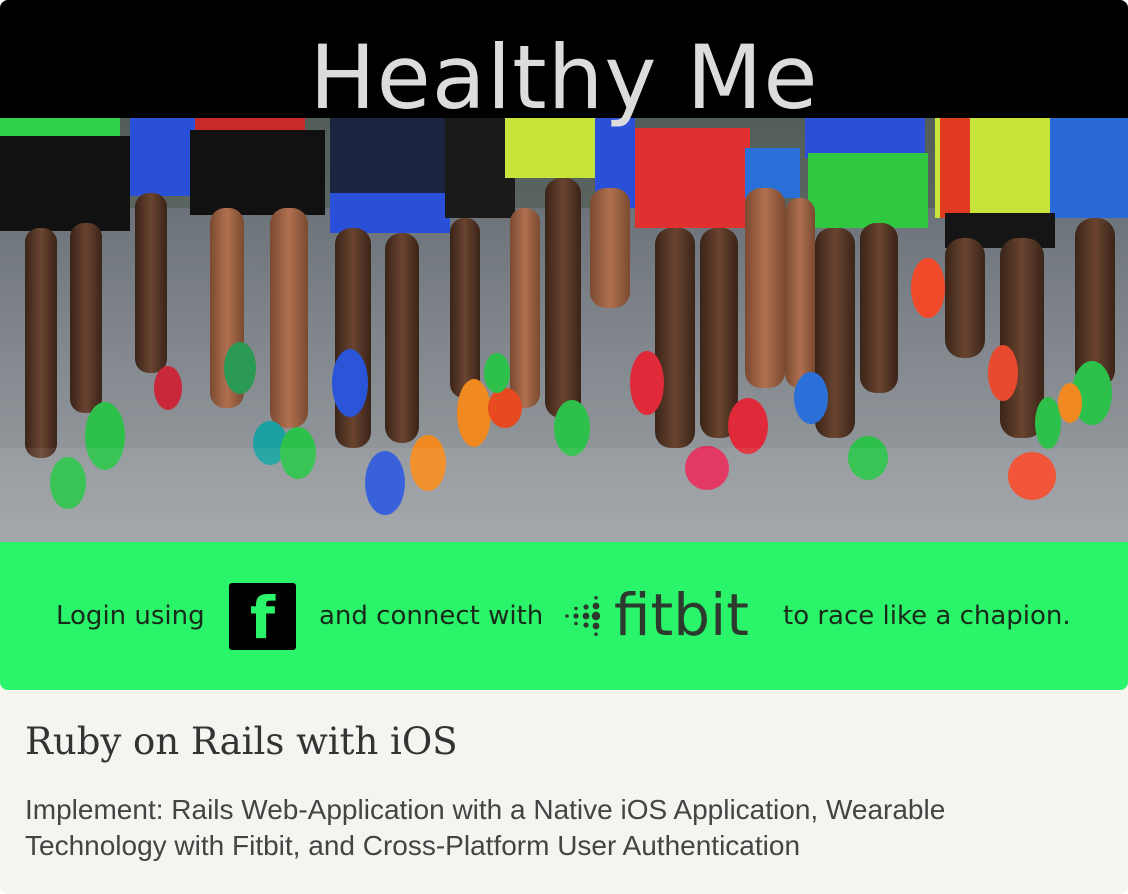  What do you see at coordinates (130, 616) in the screenshot?
I see `login-prefix-text: Login using` at bounding box center [130, 616].